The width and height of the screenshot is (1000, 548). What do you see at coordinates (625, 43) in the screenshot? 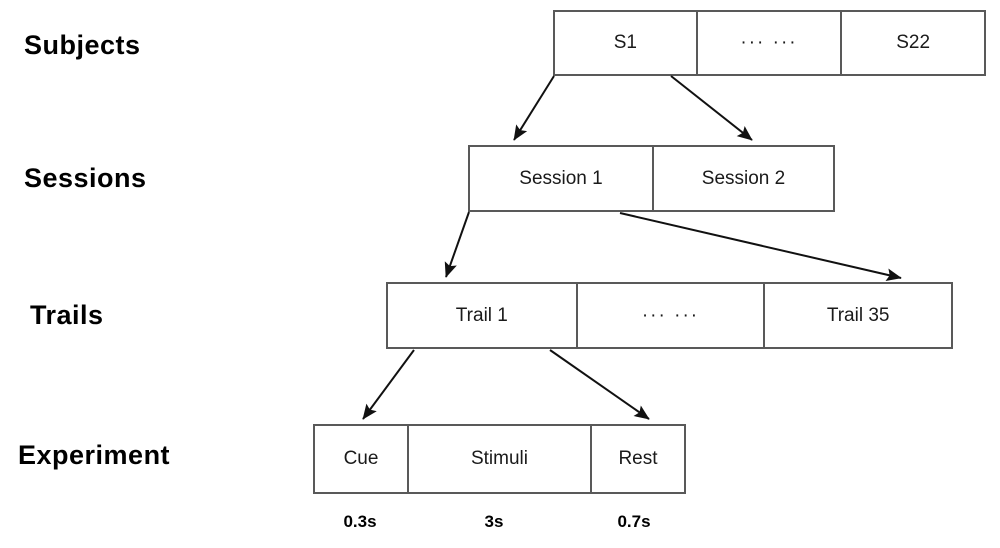
I see `subject-cell-s1: S1` at bounding box center [625, 43].